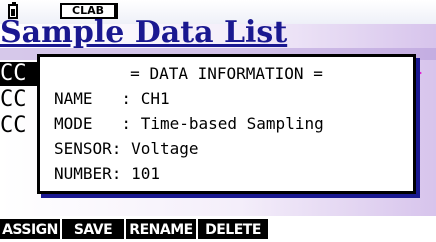  I want to click on number-field: NUMBER: 101, so click(107, 173).